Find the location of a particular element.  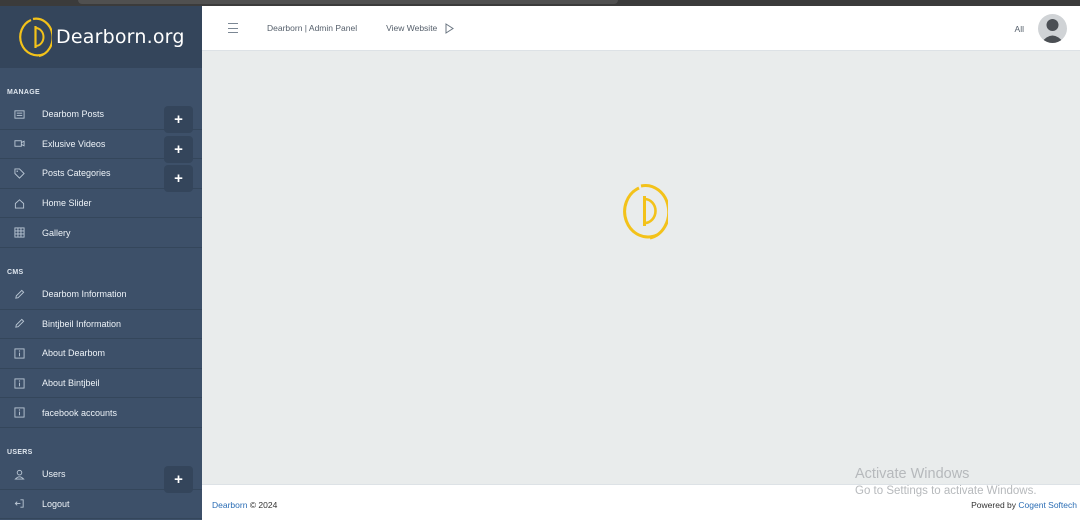

sidebar-item-label: About Bintjbeil is located at coordinates (71, 383).